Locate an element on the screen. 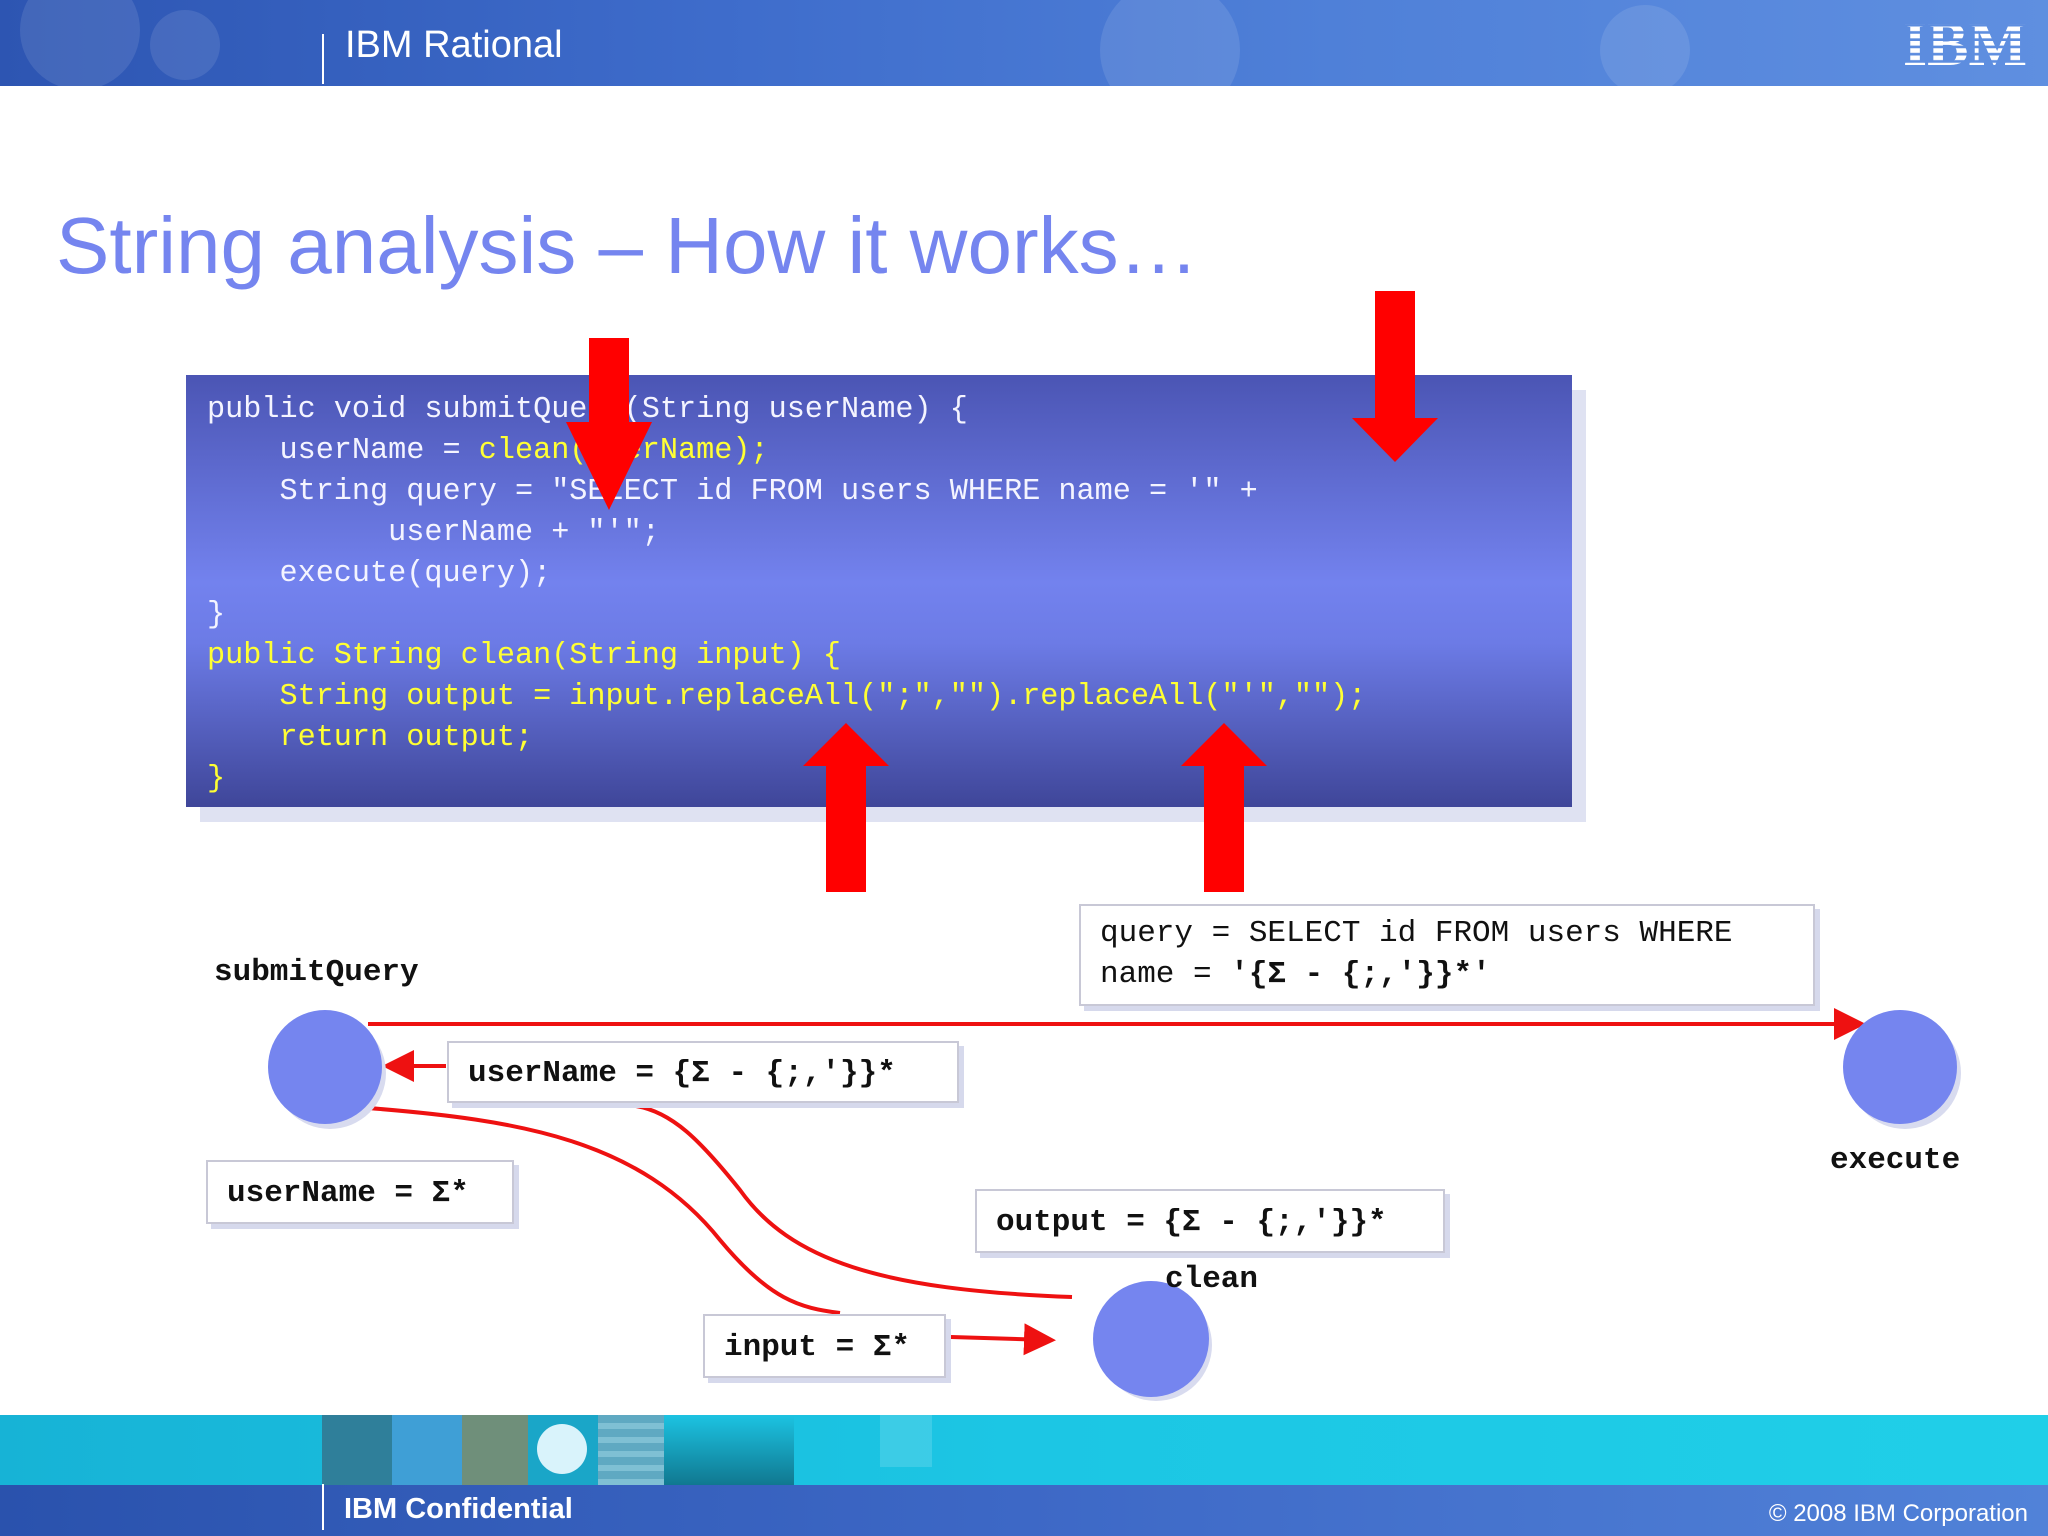 The image size is (2048, 1536). footer-copyright: © 2008 IBM Corporation is located at coordinates (1898, 1513).